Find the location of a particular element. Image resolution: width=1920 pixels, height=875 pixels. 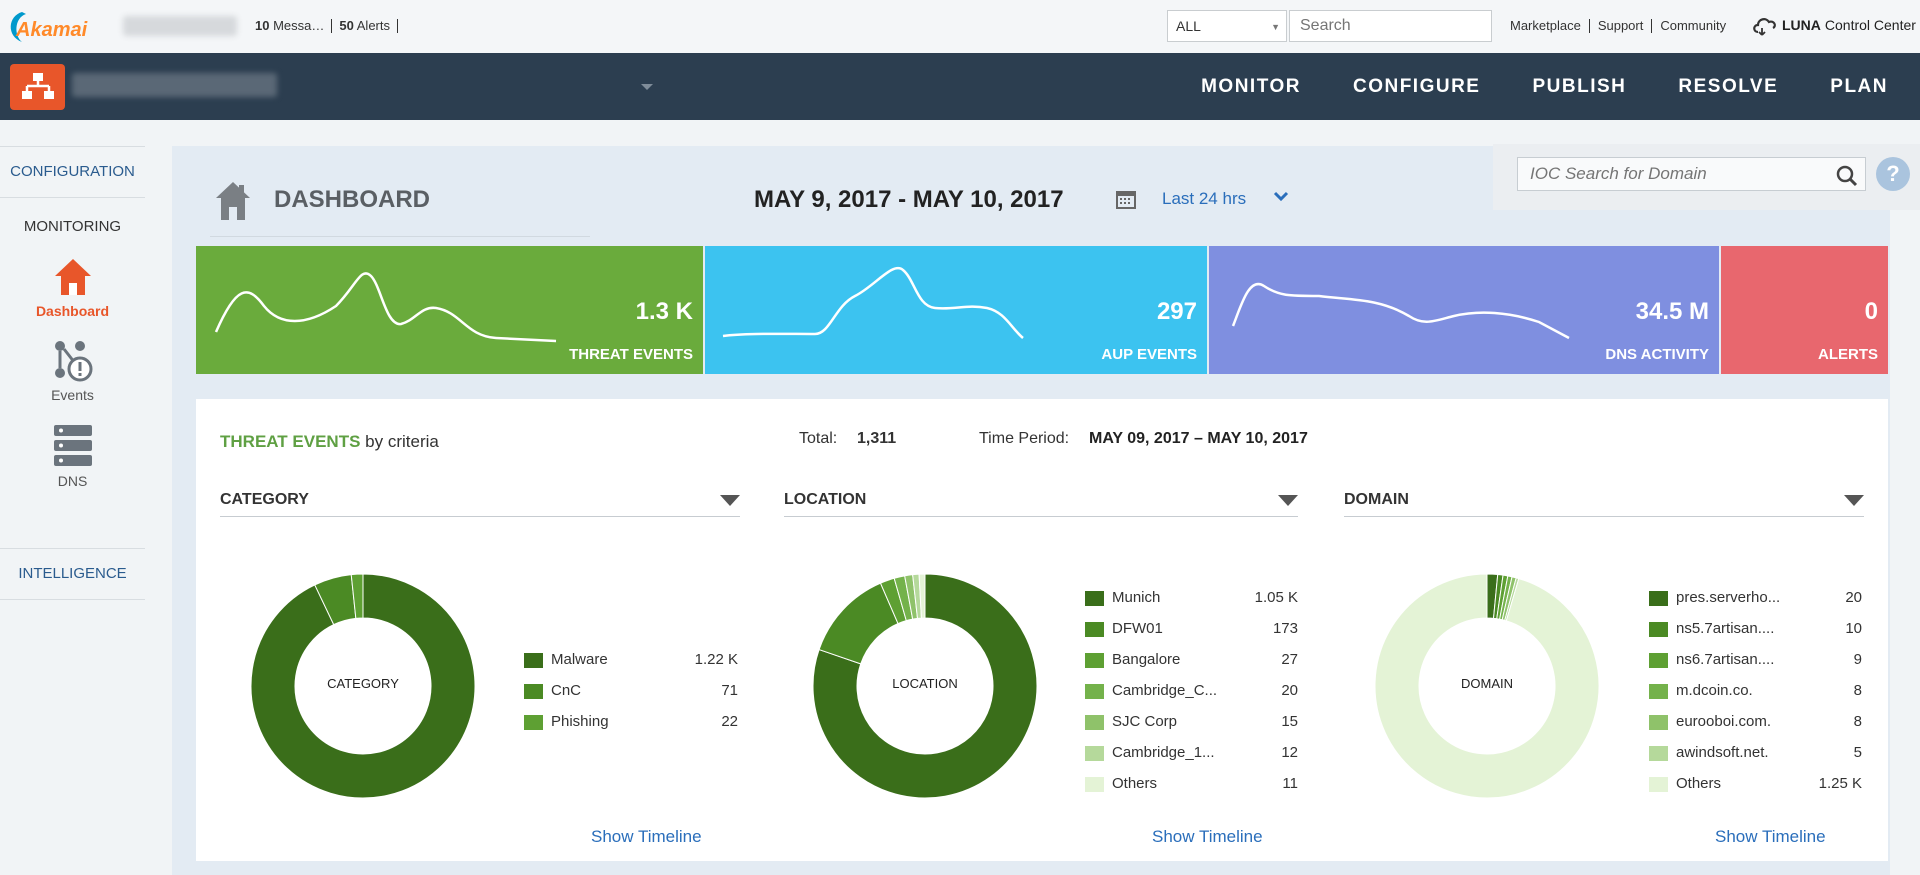

period-select: Last 24 hrs is located at coordinates (1204, 199).